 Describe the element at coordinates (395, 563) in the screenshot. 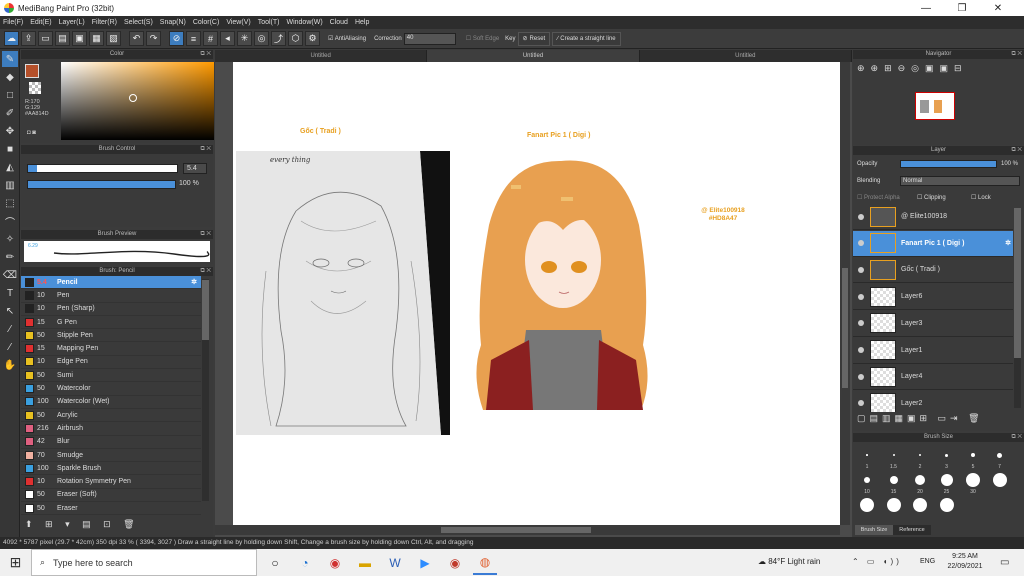

I see `word-icon: W` at that location.